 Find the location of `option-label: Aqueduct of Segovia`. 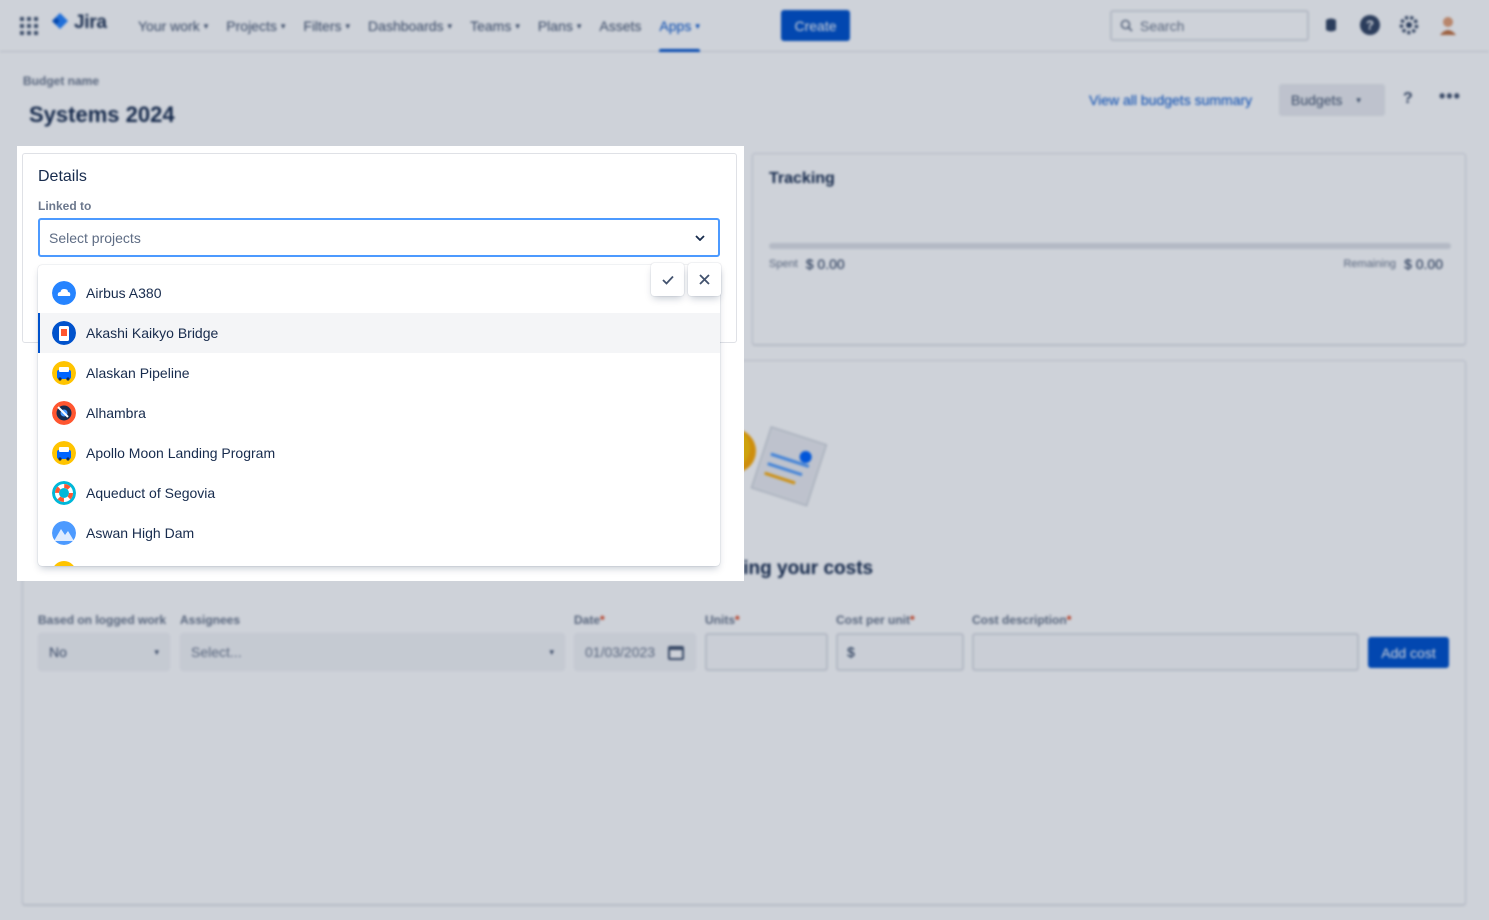

option-label: Aqueduct of Segovia is located at coordinates (150, 493).